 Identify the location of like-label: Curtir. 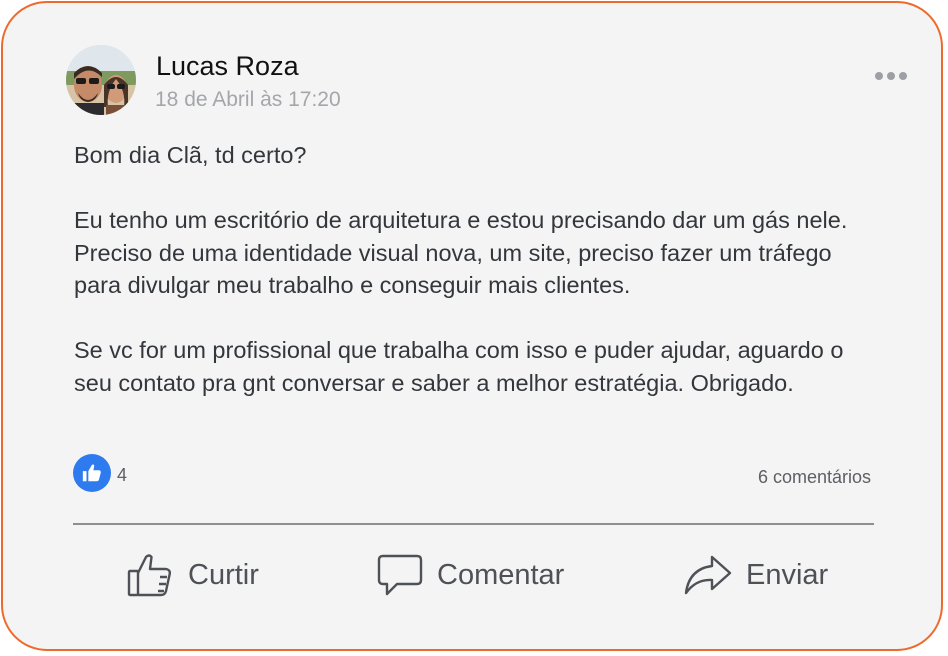
(223, 574).